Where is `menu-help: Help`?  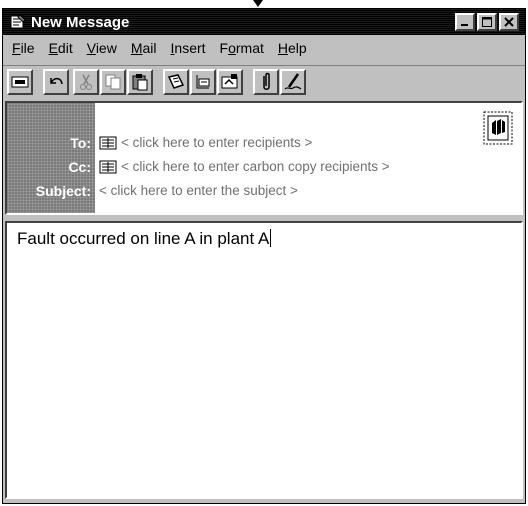
menu-help: Help is located at coordinates (292, 48).